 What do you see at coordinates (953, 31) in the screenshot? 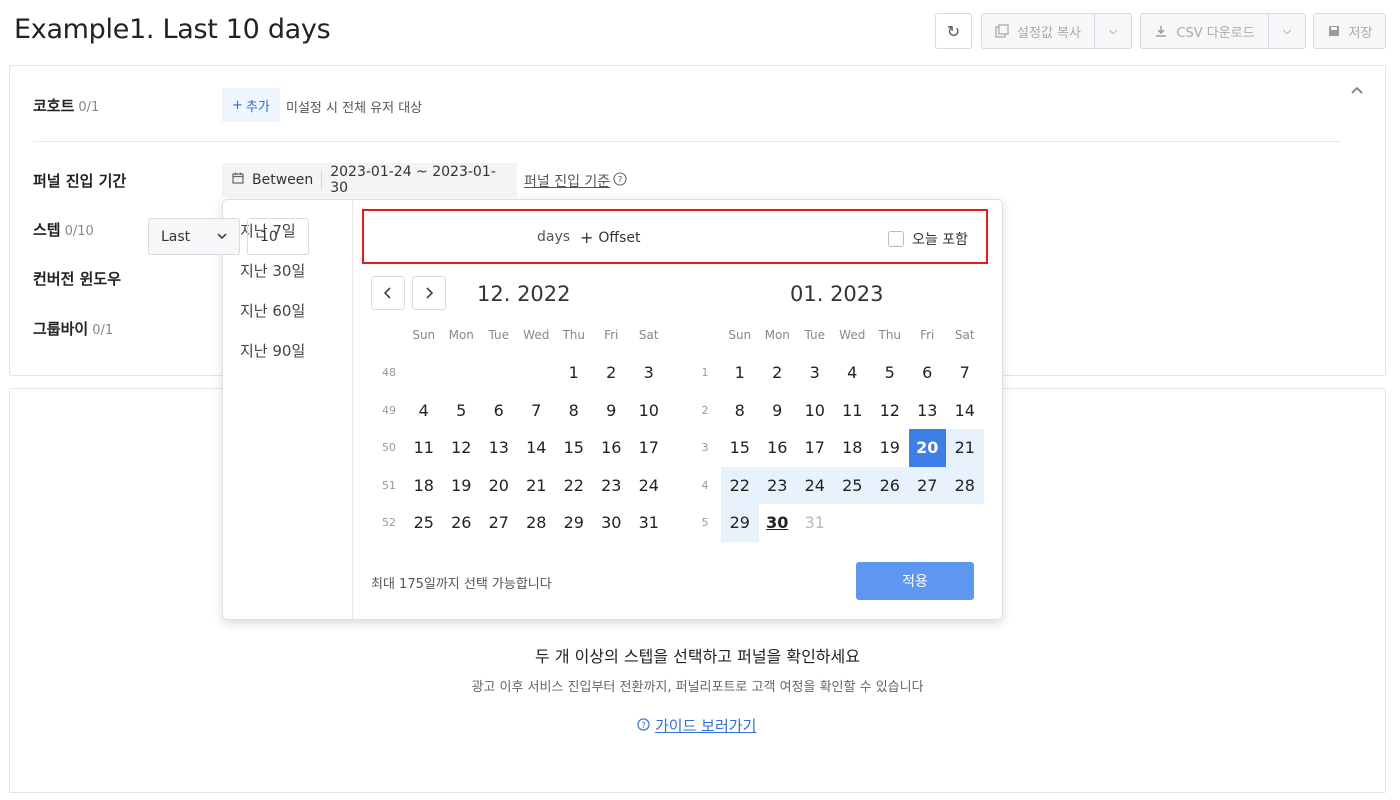
I see `refresh-button: ↻` at bounding box center [953, 31].